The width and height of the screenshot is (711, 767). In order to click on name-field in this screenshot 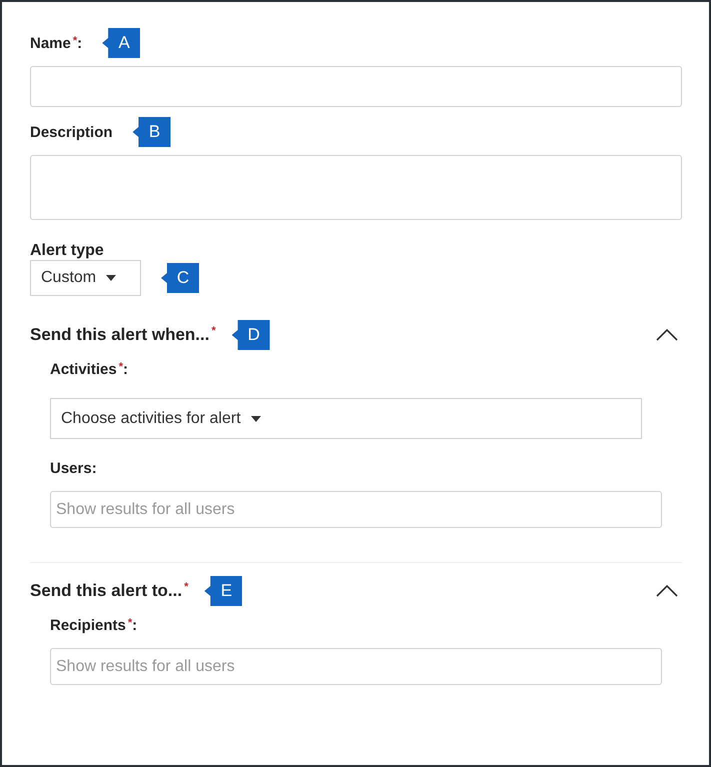, I will do `click(356, 86)`.